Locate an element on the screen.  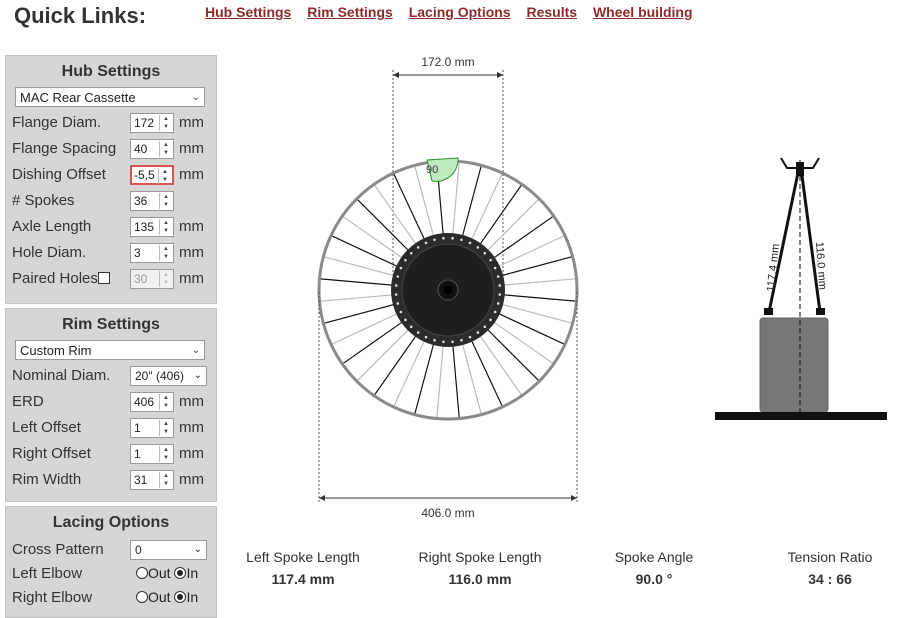
paired-holes-text: Paired Holes is located at coordinates (55, 278).